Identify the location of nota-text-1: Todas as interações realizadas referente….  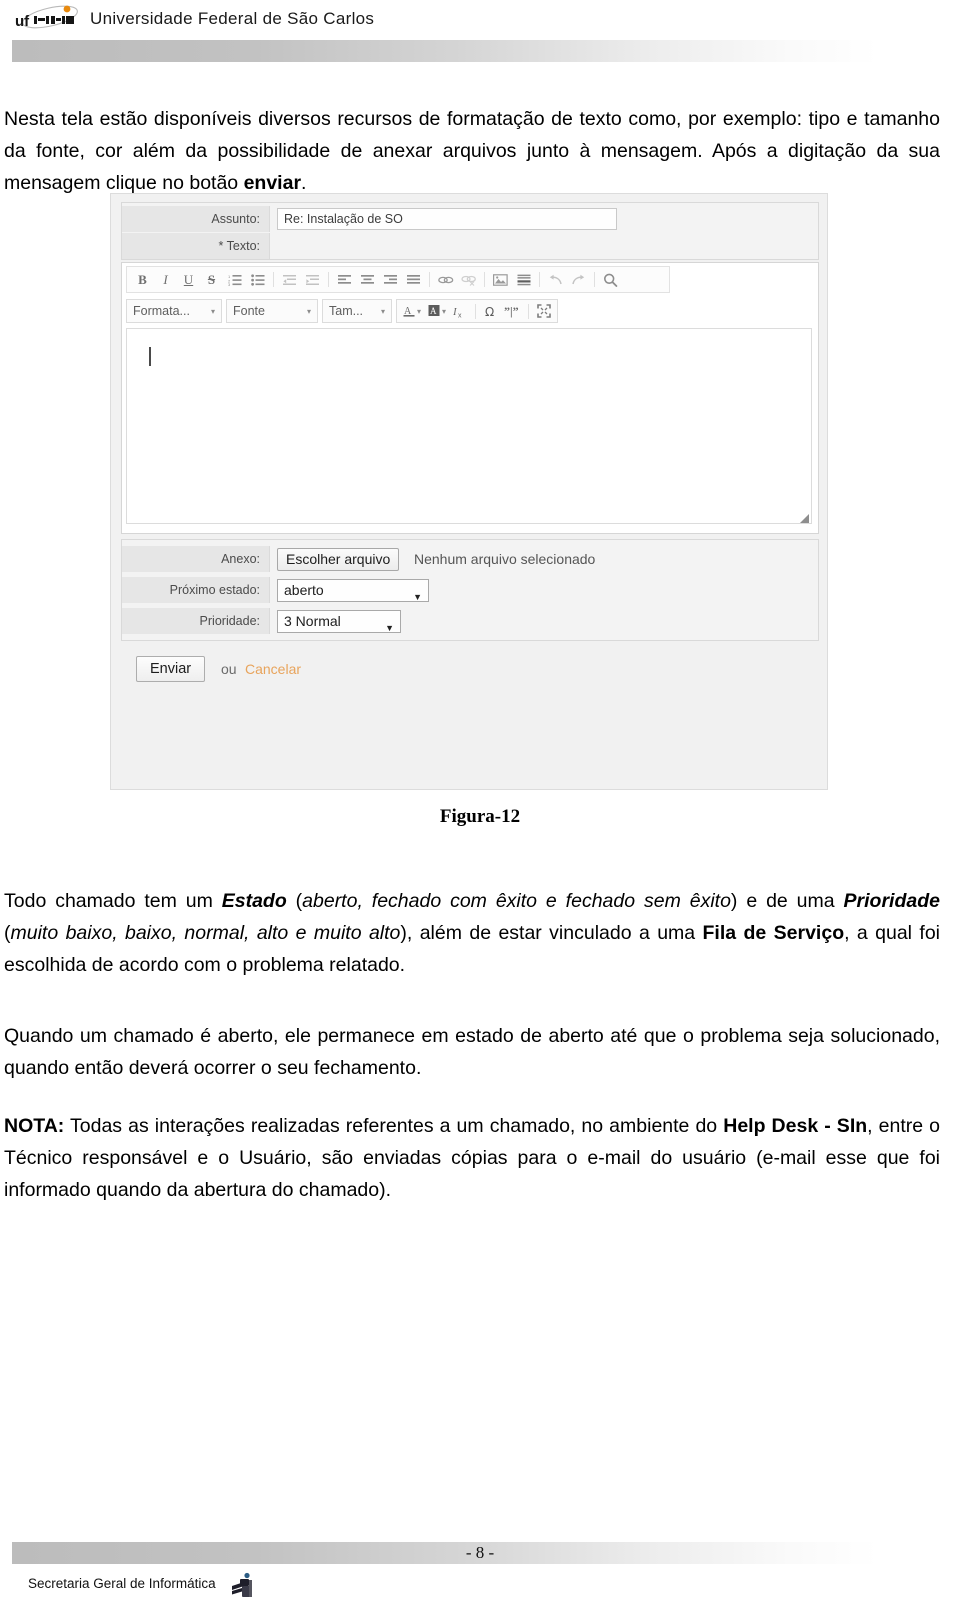
(394, 1125).